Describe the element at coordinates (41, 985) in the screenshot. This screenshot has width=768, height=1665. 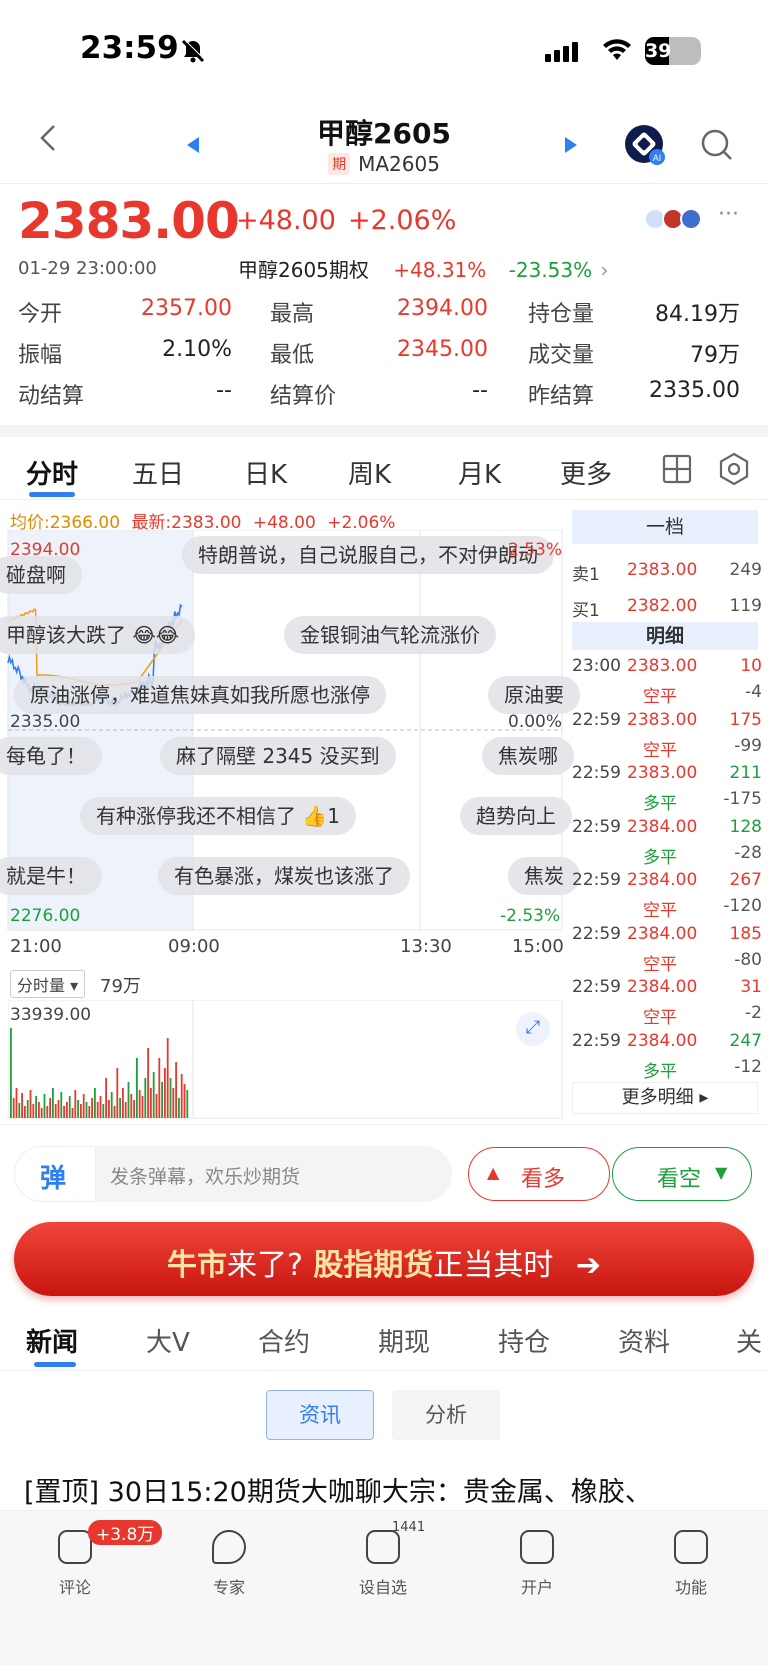
I see `volume-label: 分时量` at that location.